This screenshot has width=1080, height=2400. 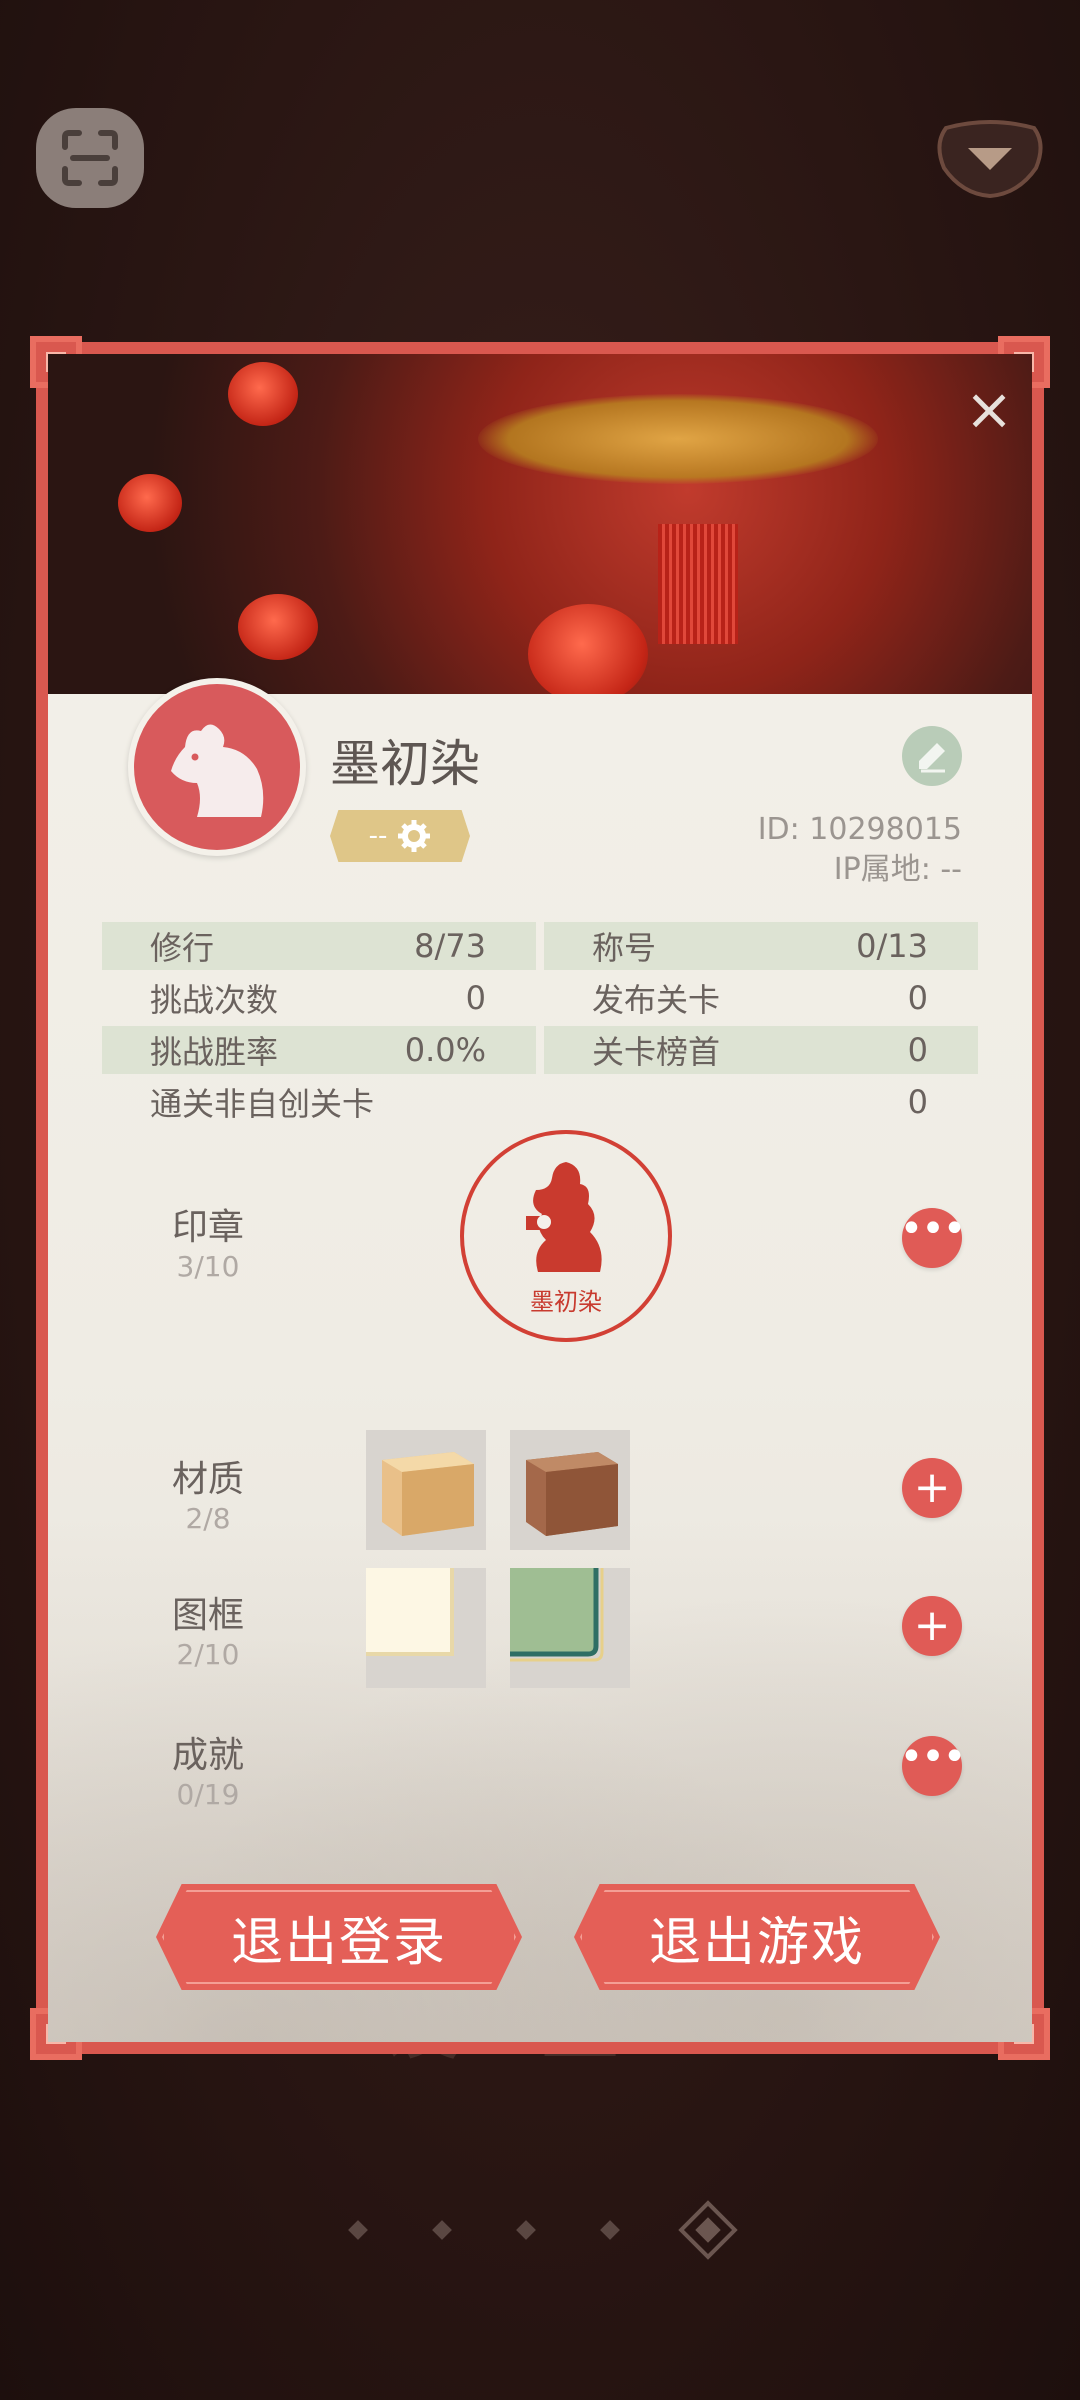 I want to click on stat-label: 挑战胜率, so click(x=214, y=1052).